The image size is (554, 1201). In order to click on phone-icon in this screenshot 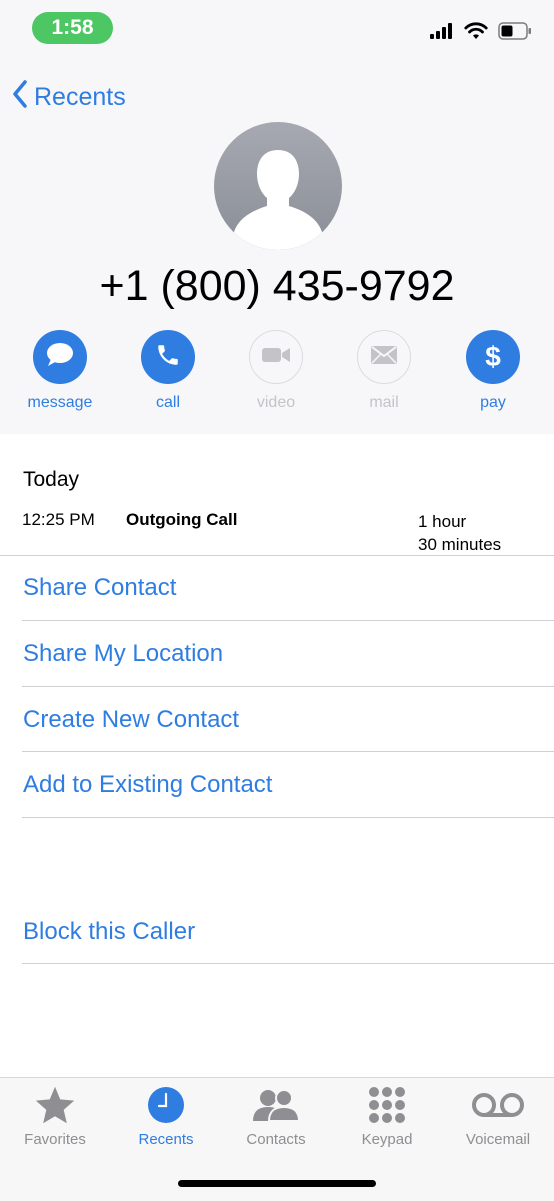, I will do `click(168, 357)`.